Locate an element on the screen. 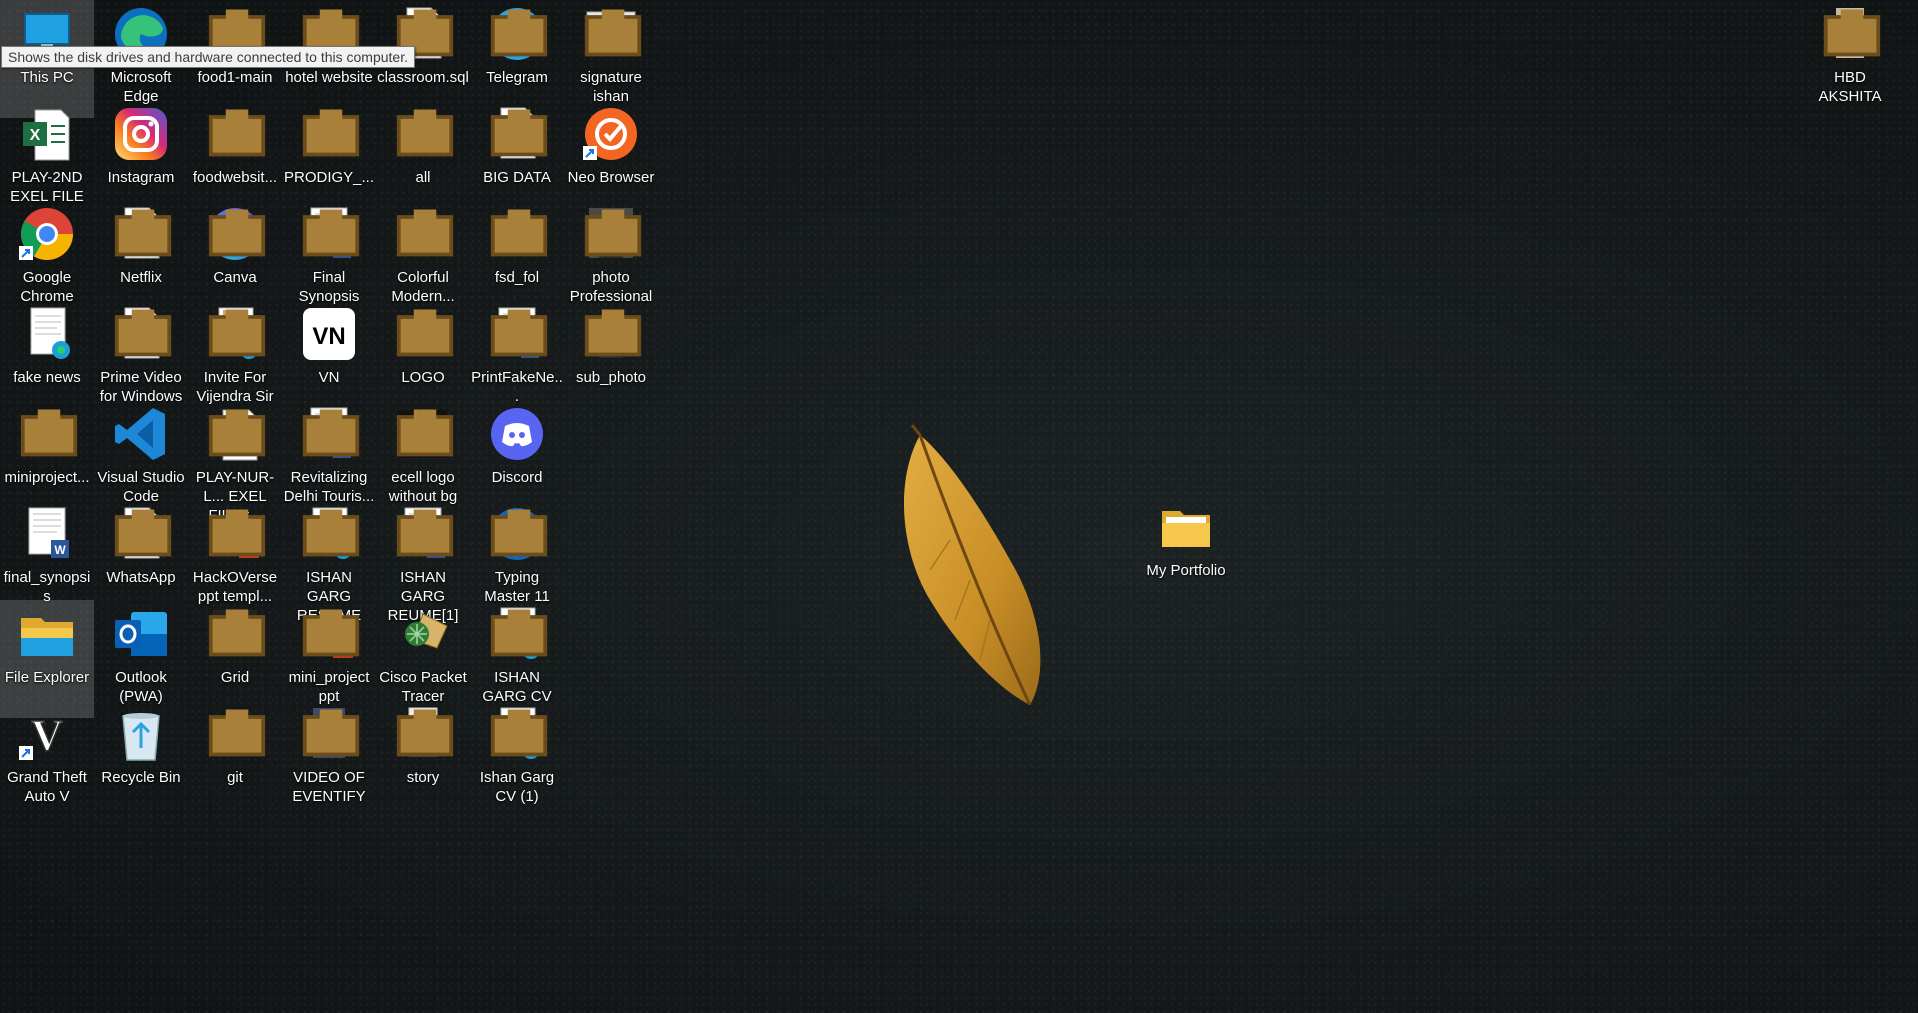 This screenshot has width=1918, height=1013. text-document-icon is located at coordinates (517, 134).